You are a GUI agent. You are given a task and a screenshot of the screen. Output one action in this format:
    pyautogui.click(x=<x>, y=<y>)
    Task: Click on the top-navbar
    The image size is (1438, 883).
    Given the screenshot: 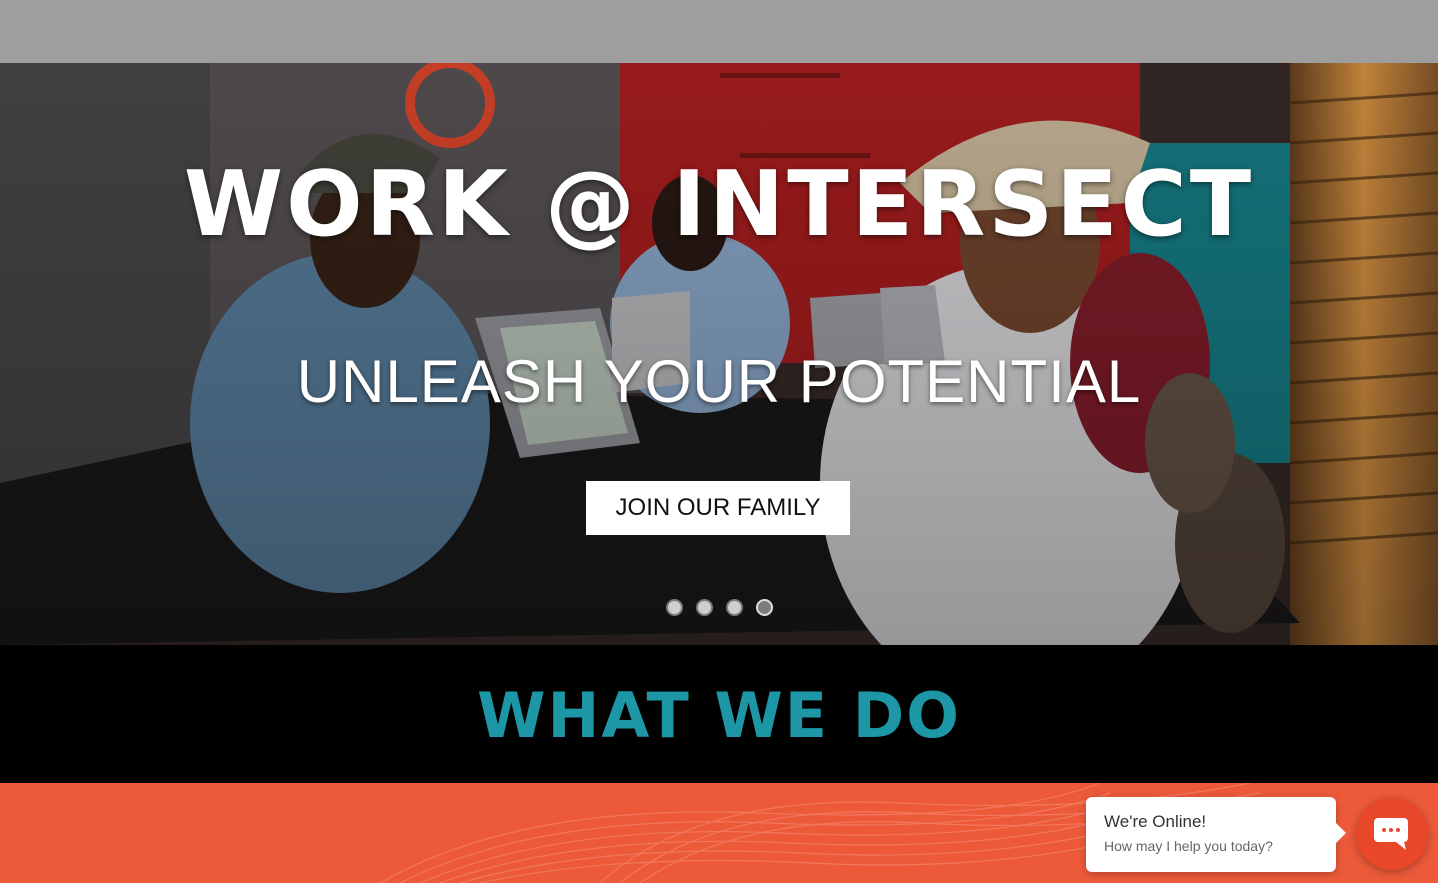 What is the action you would take?
    pyautogui.click(x=719, y=31)
    